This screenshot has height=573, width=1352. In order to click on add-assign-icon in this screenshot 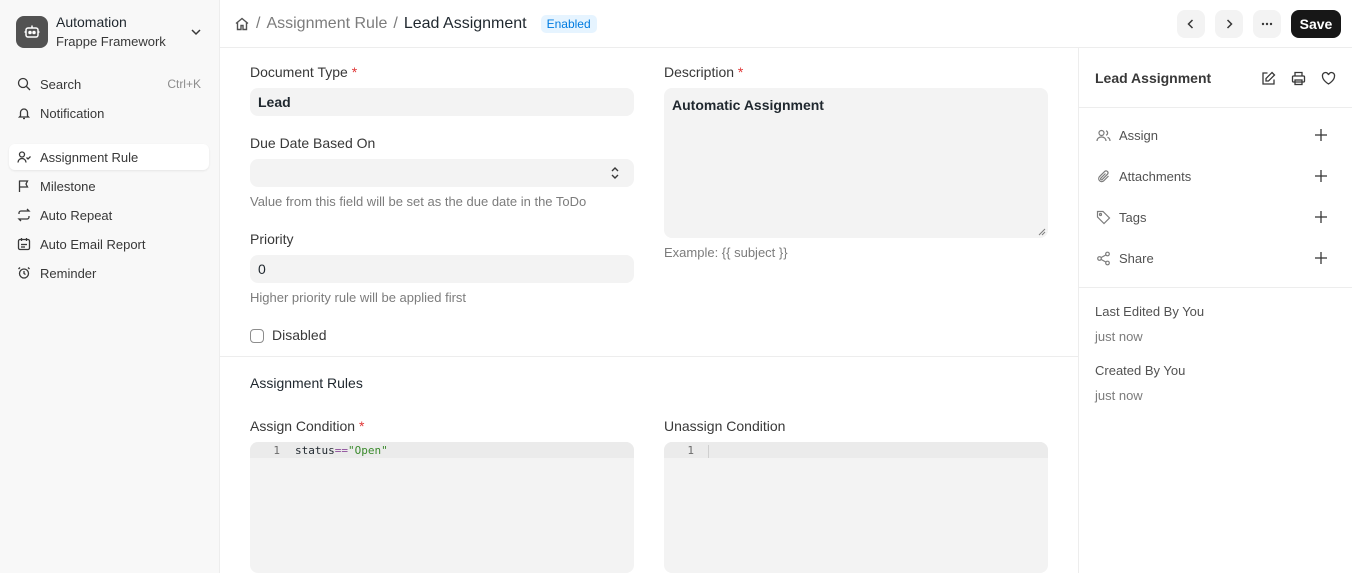, I will do `click(1321, 135)`.